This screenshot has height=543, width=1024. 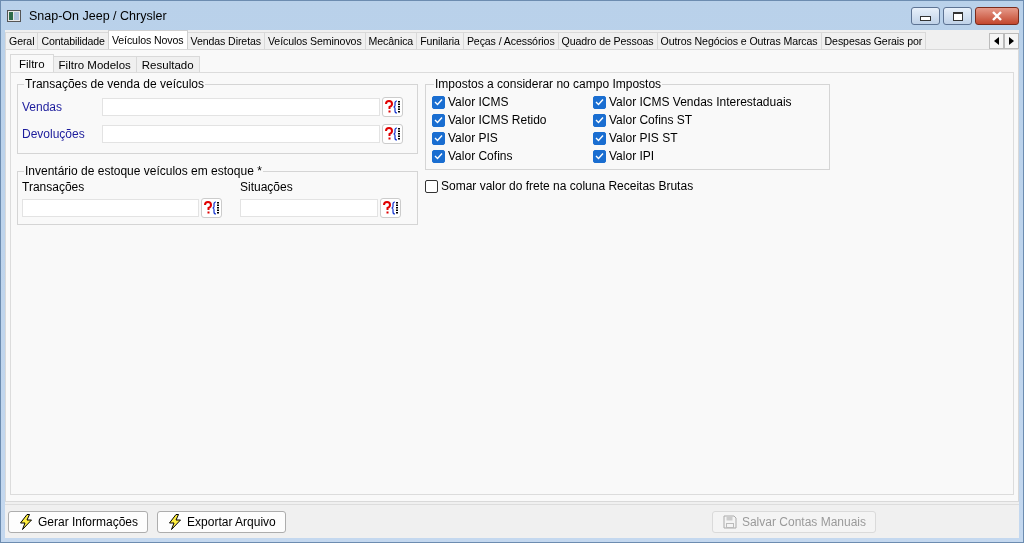 I want to click on group-title: Inventário de estoque veículos em estoque *, so click(x=143, y=171).